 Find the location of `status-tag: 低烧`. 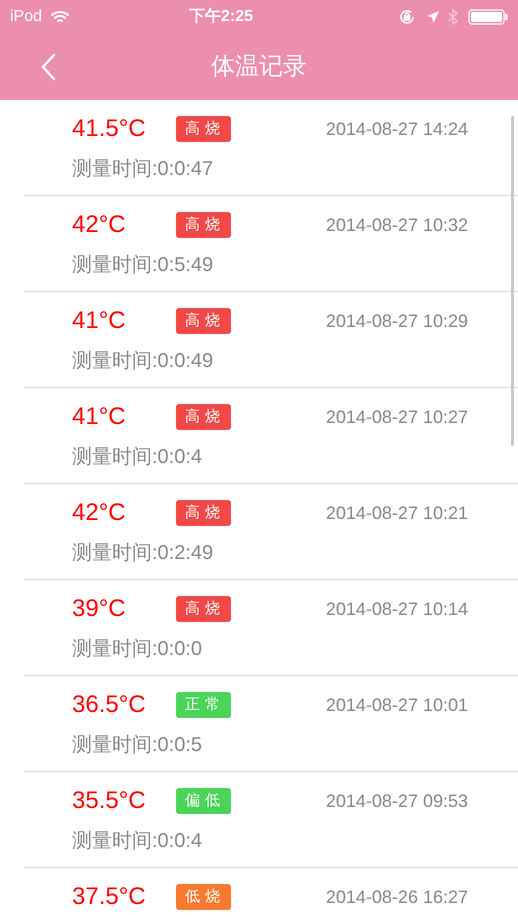

status-tag: 低烧 is located at coordinates (203, 897).